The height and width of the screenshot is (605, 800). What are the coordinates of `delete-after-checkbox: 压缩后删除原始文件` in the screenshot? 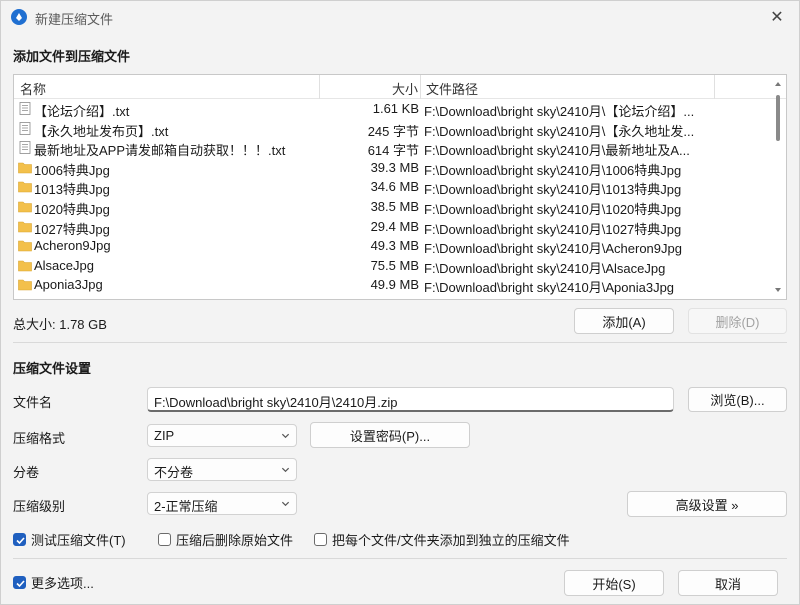 It's located at (225, 539).